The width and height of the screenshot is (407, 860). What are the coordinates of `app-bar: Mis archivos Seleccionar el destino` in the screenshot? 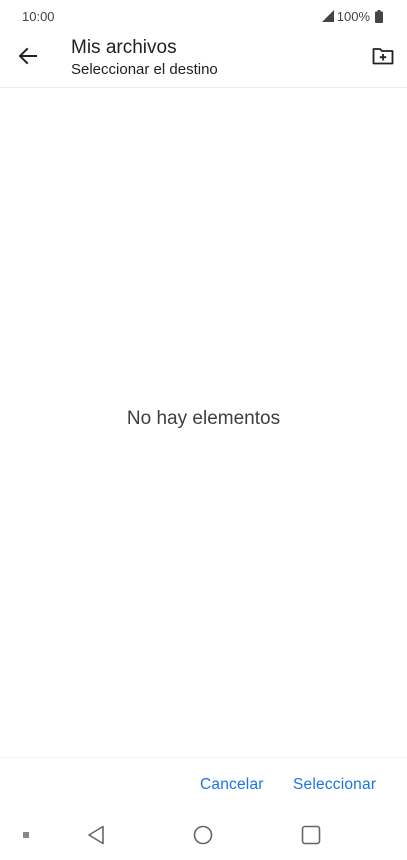 It's located at (203, 60).